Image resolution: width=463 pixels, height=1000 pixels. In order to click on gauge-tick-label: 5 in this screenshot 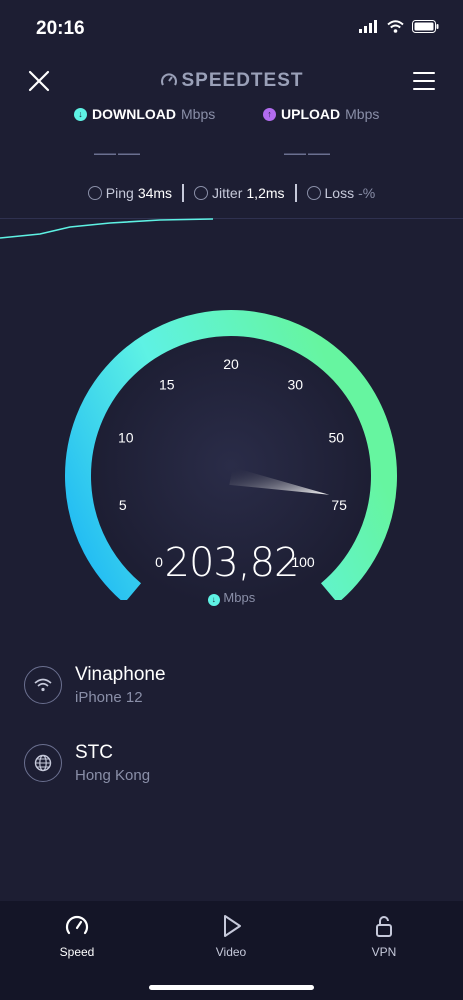, I will do `click(123, 505)`.